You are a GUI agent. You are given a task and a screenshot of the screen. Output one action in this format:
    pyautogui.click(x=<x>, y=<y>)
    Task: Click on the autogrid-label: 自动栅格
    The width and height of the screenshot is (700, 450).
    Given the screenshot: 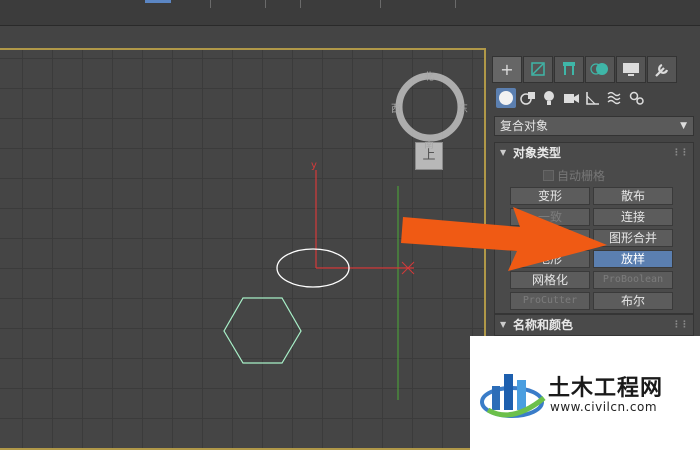 What is the action you would take?
    pyautogui.click(x=581, y=176)
    